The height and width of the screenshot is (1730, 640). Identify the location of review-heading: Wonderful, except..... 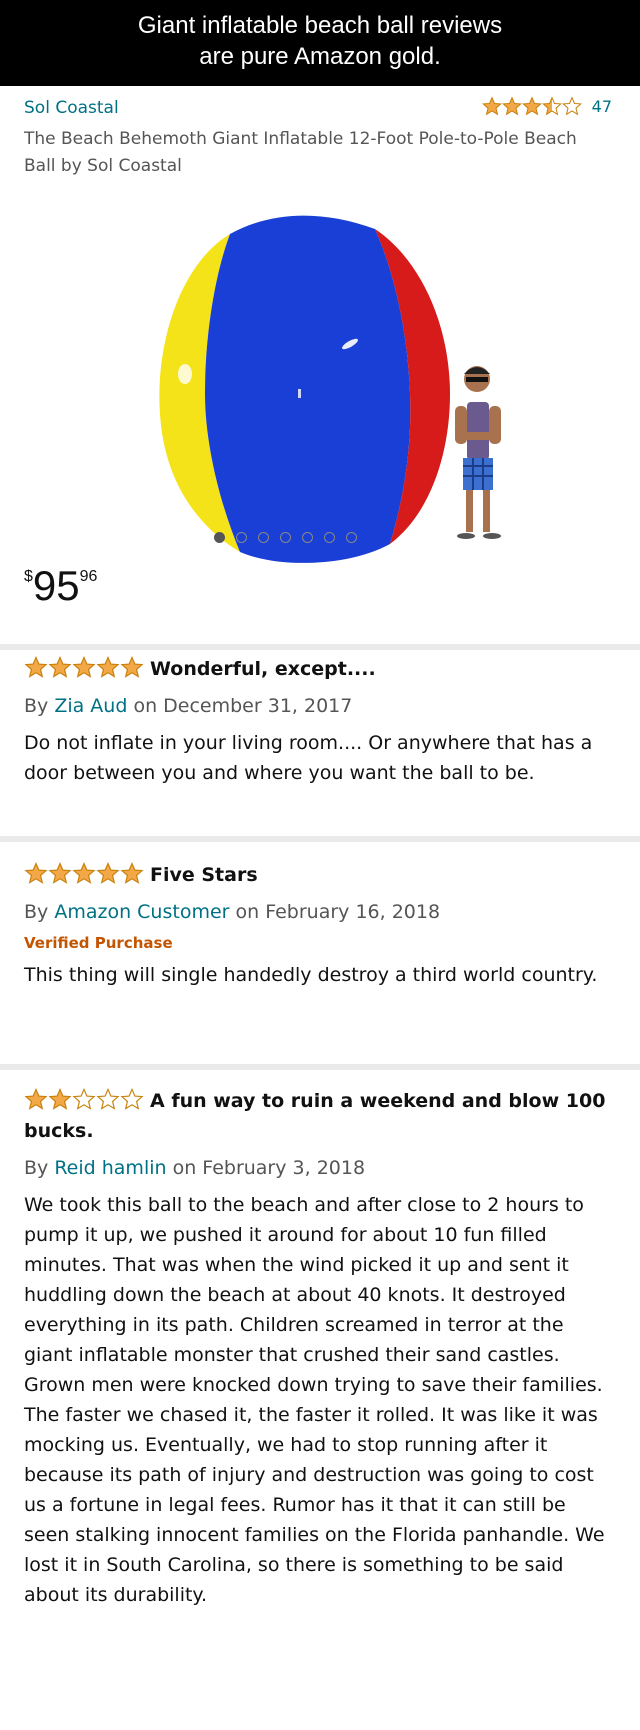
(320, 669).